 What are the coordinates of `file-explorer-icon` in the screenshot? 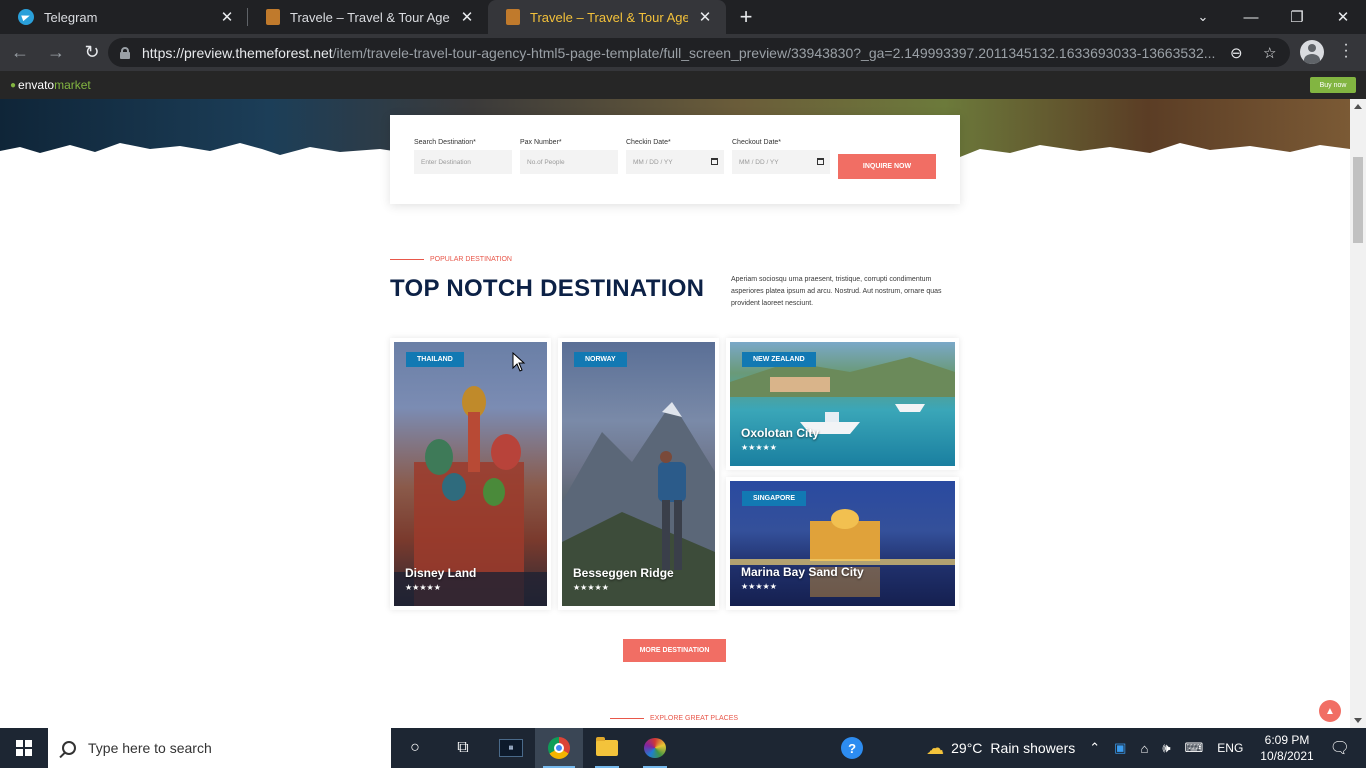 It's located at (607, 748).